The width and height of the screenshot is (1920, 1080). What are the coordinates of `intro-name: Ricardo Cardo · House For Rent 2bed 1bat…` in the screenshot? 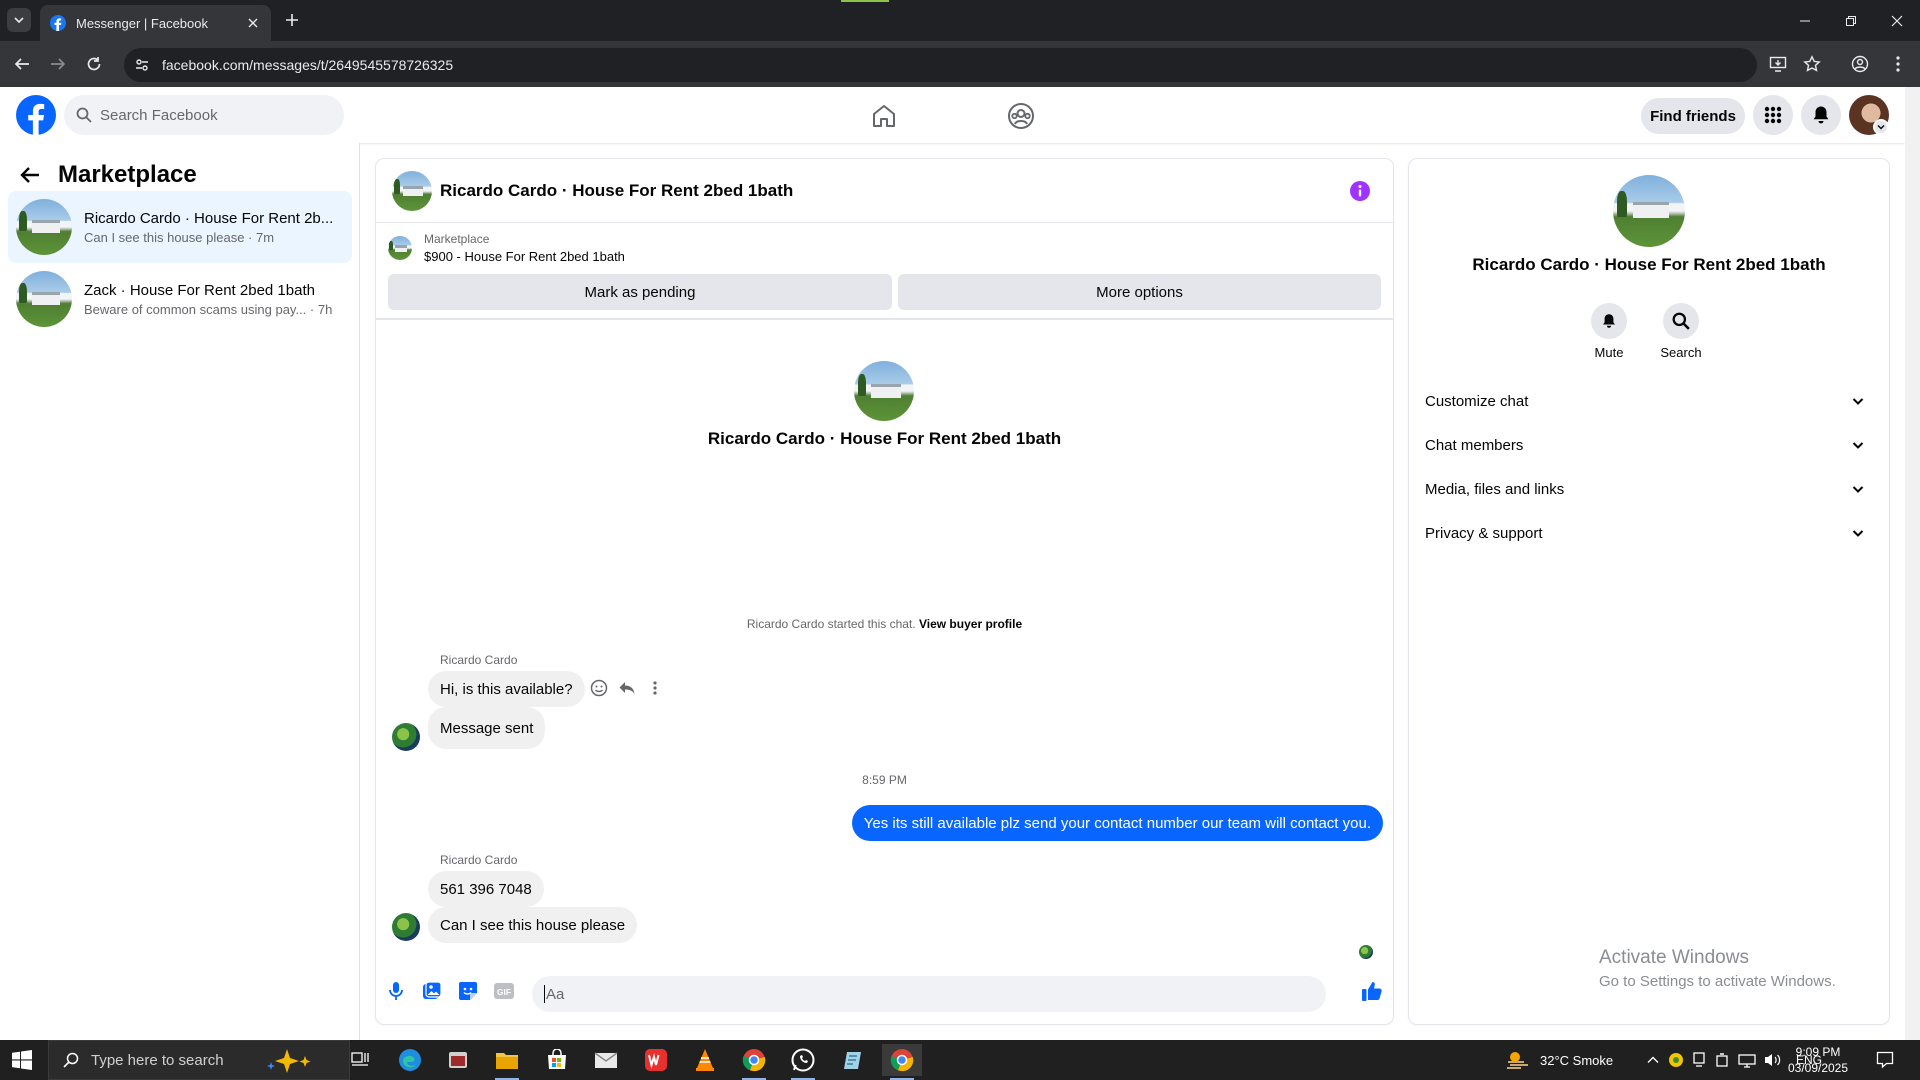 It's located at (884, 438).